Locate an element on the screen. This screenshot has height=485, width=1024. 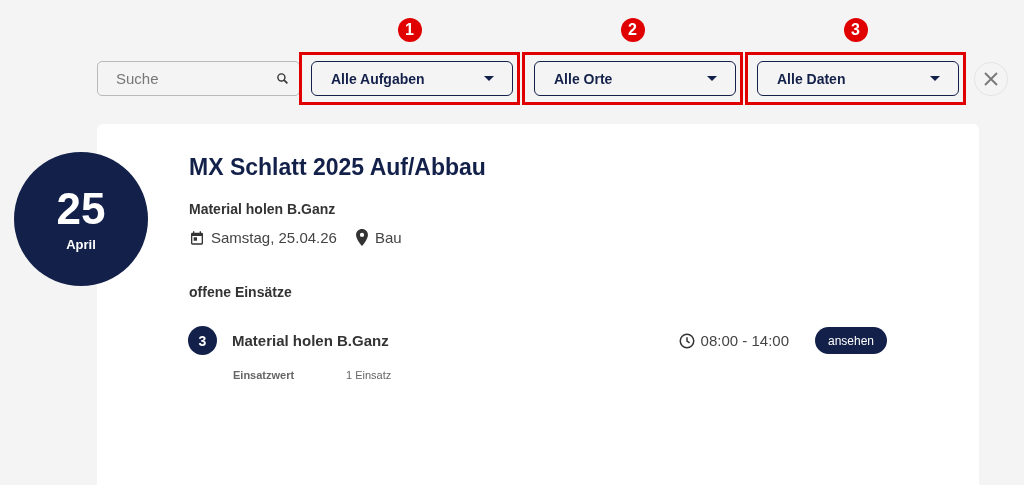
callout-badge: 1 is located at coordinates (409, 30).